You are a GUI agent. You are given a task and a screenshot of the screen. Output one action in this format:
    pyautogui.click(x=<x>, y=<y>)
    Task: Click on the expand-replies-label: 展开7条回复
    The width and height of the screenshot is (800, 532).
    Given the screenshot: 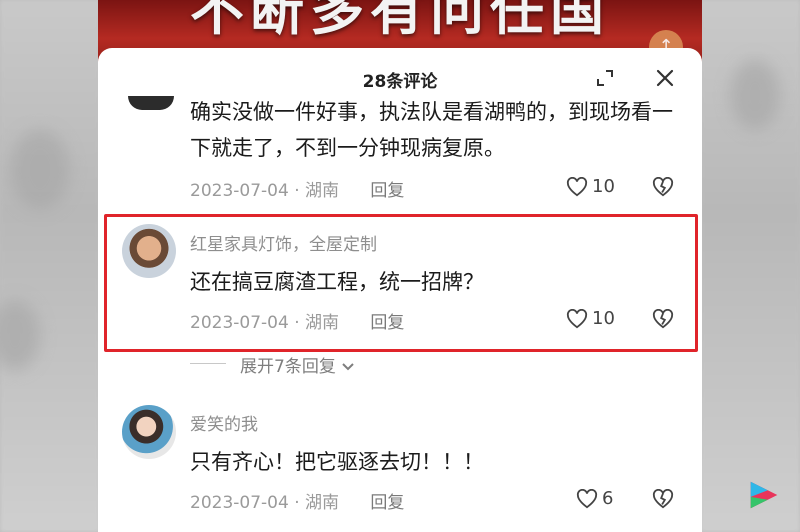 What is the action you would take?
    pyautogui.click(x=288, y=367)
    